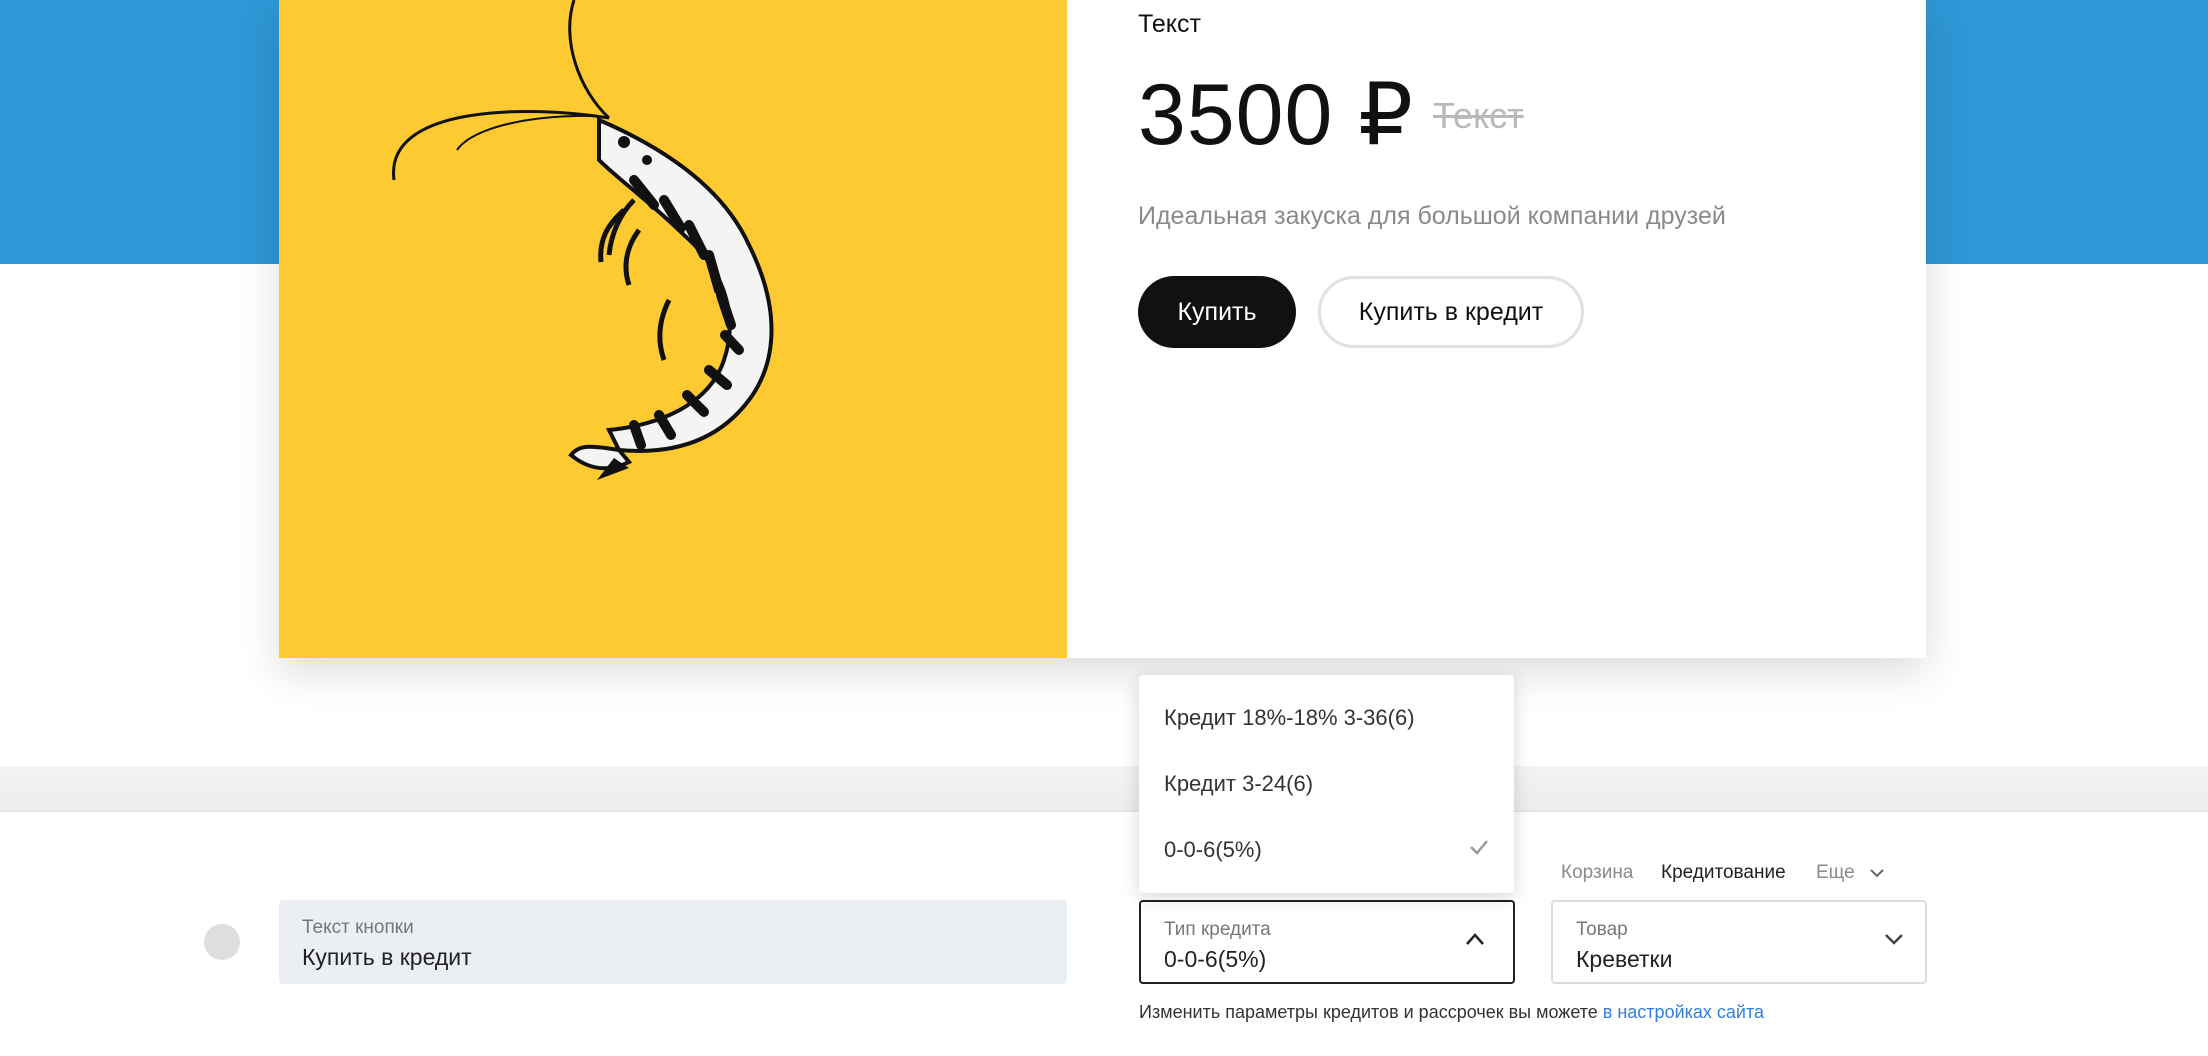 The height and width of the screenshot is (1056, 2208). I want to click on site-settings-link: в настройках сайта, so click(1683, 1012).